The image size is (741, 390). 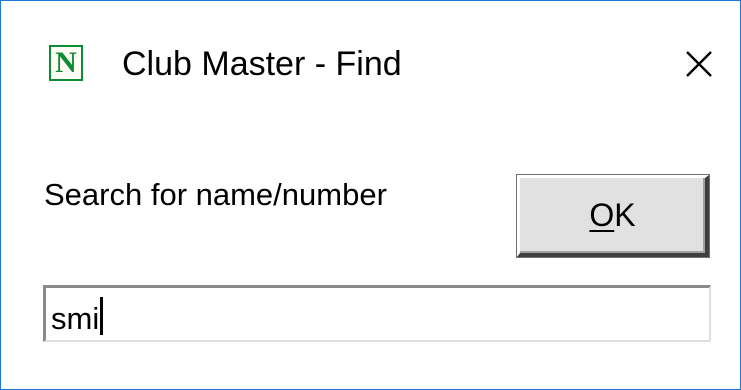 What do you see at coordinates (215, 194) in the screenshot?
I see `search-label: Search for name/number` at bounding box center [215, 194].